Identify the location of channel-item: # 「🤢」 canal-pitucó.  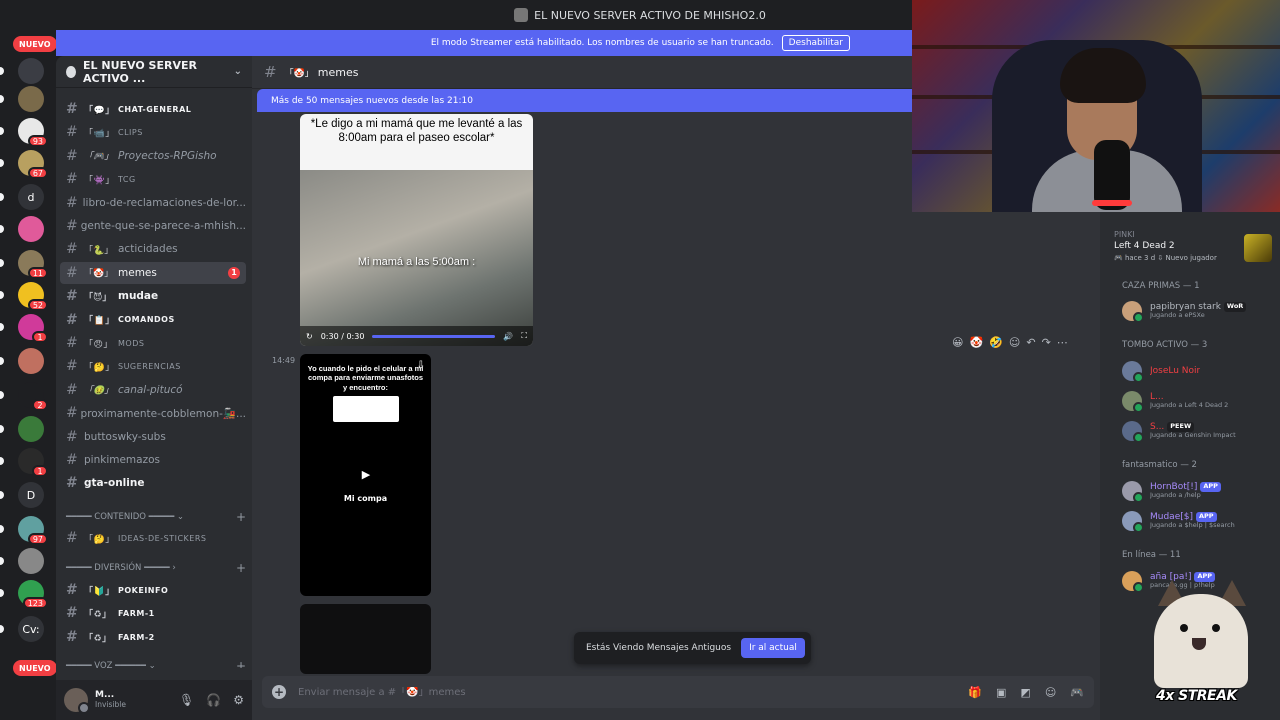
(153, 390).